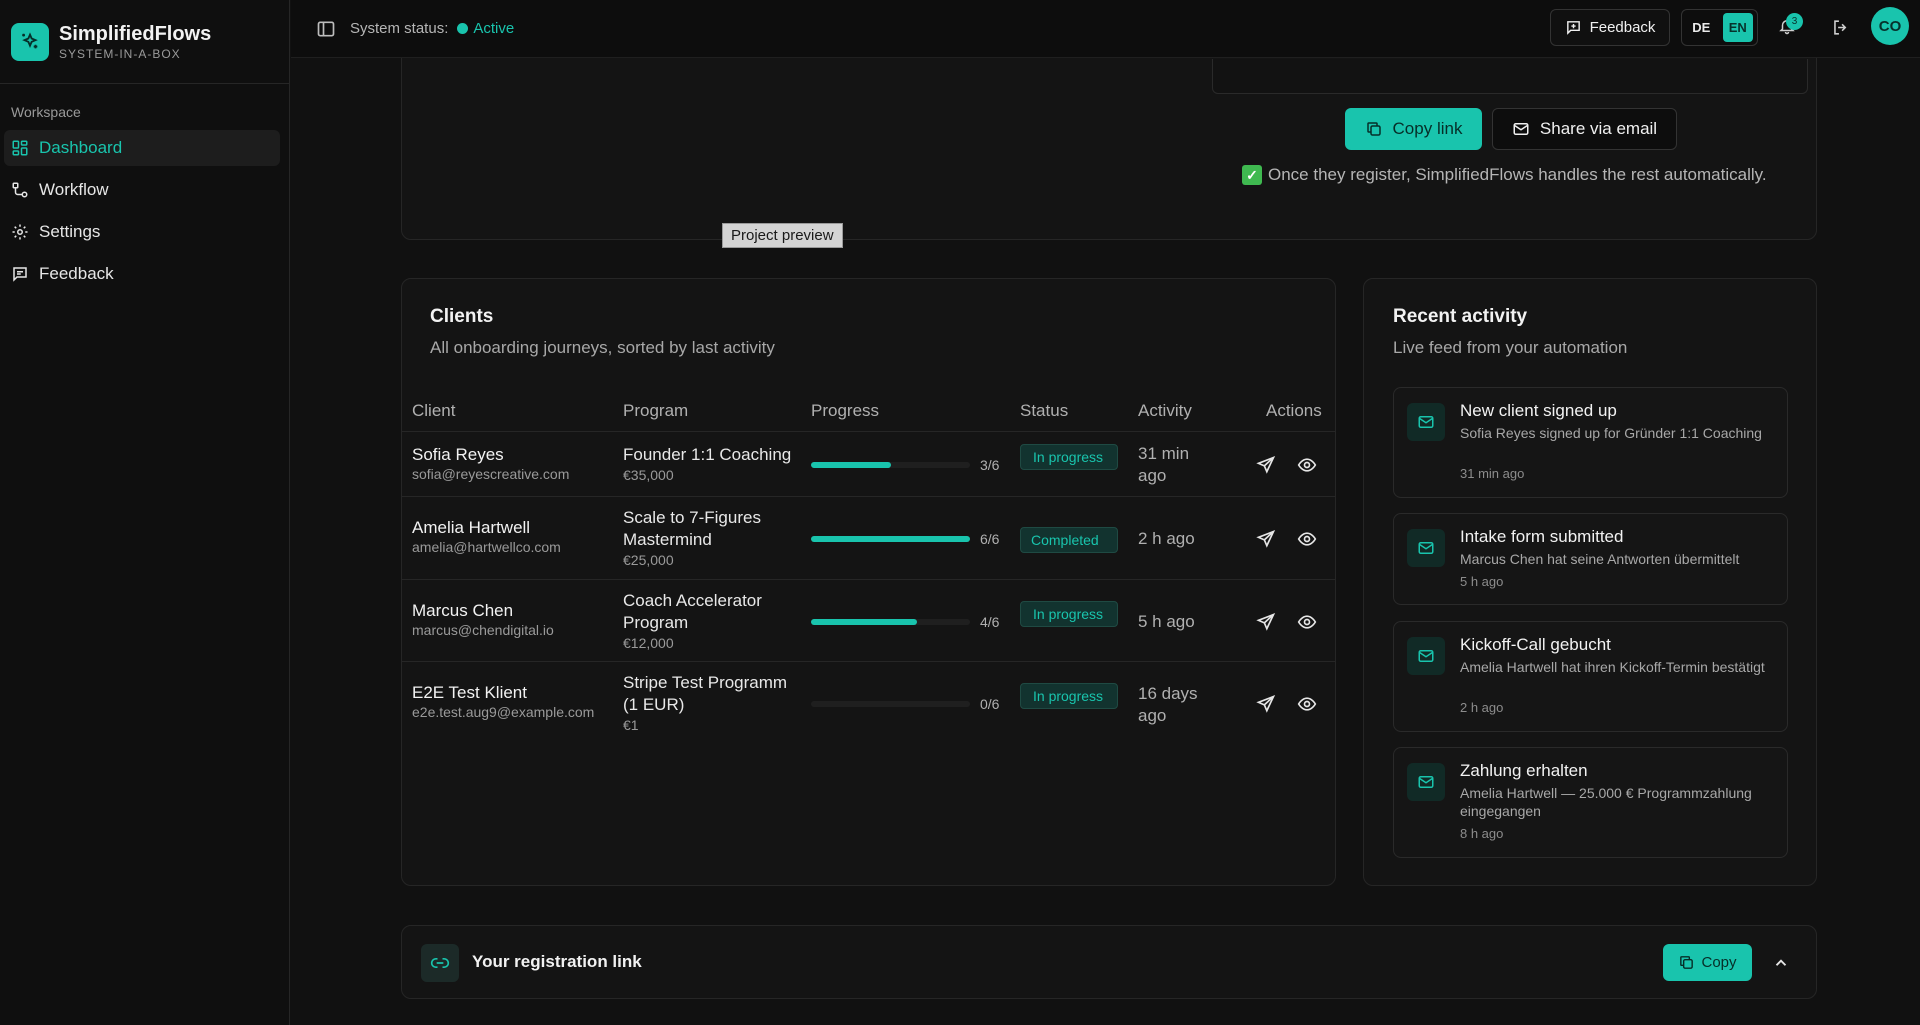 The width and height of the screenshot is (1920, 1025). Describe the element at coordinates (1524, 770) in the screenshot. I see `activity-item-title: Zahlung erhalten` at that location.